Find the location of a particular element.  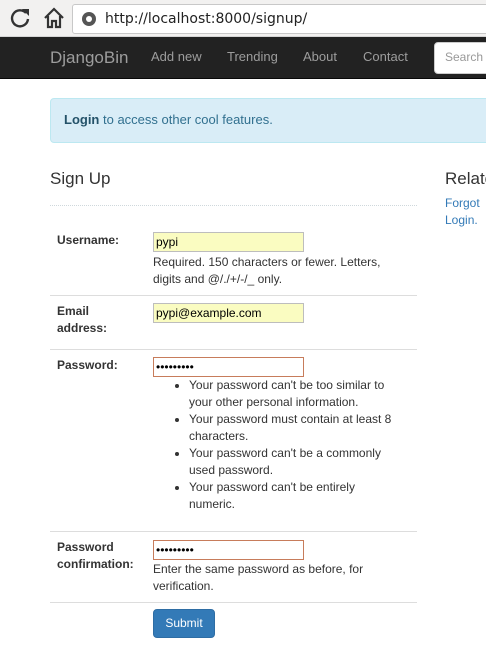

search-input: Search is located at coordinates (460, 58).